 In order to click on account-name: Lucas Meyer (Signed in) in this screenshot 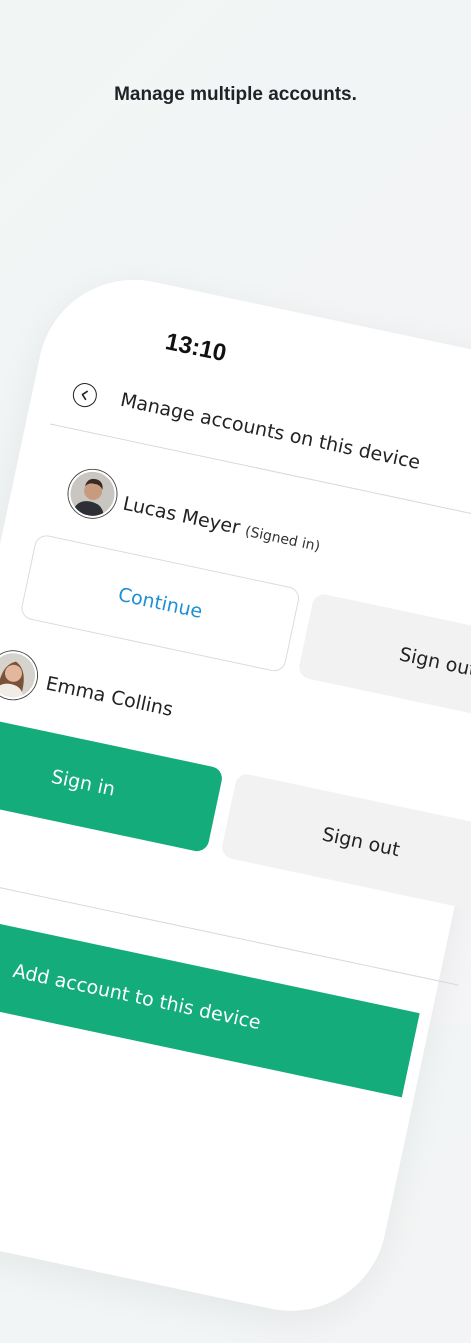, I will do `click(222, 524)`.